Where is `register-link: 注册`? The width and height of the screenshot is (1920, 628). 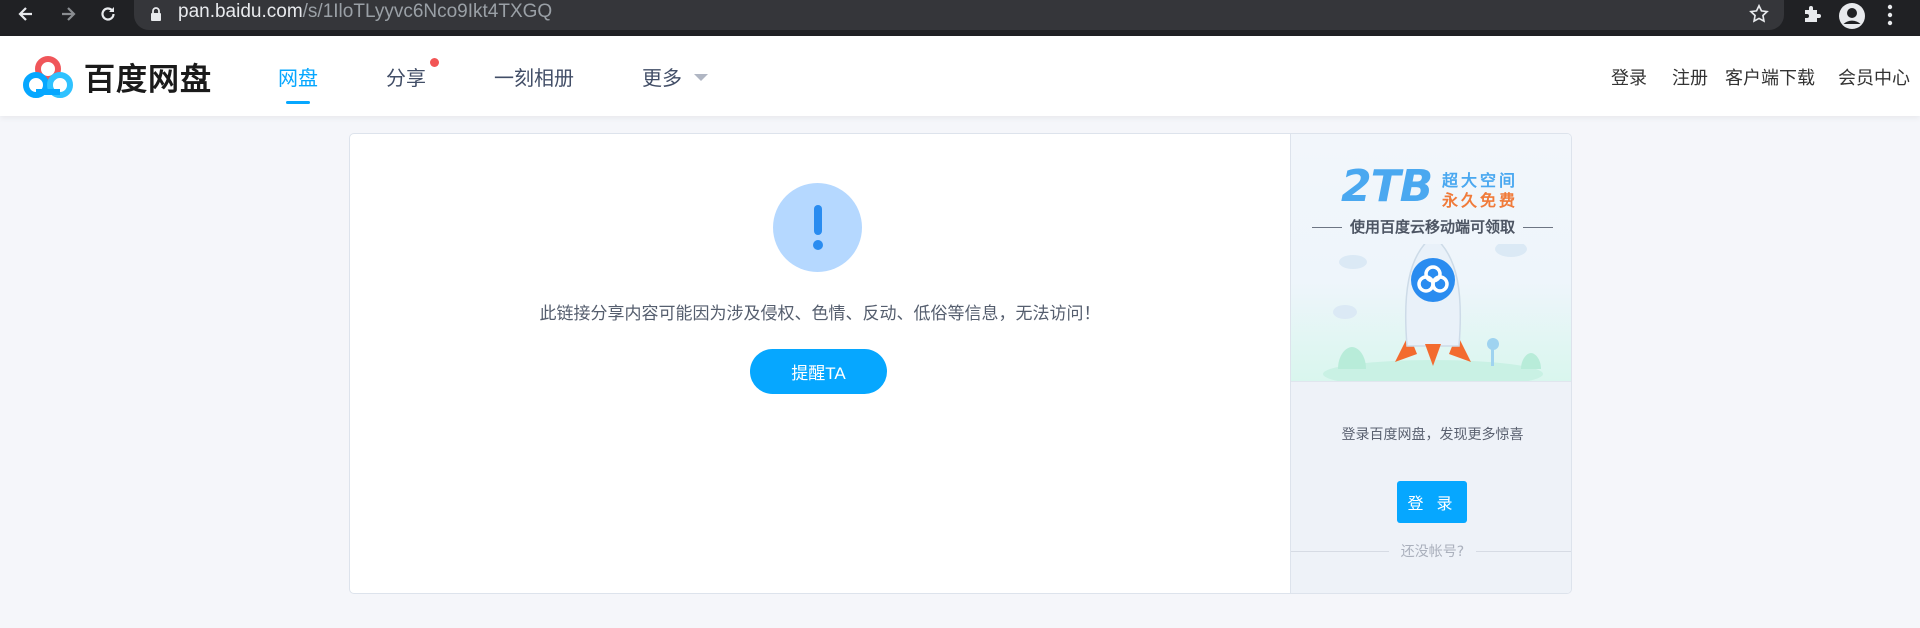
register-link: 注册 is located at coordinates (1690, 77).